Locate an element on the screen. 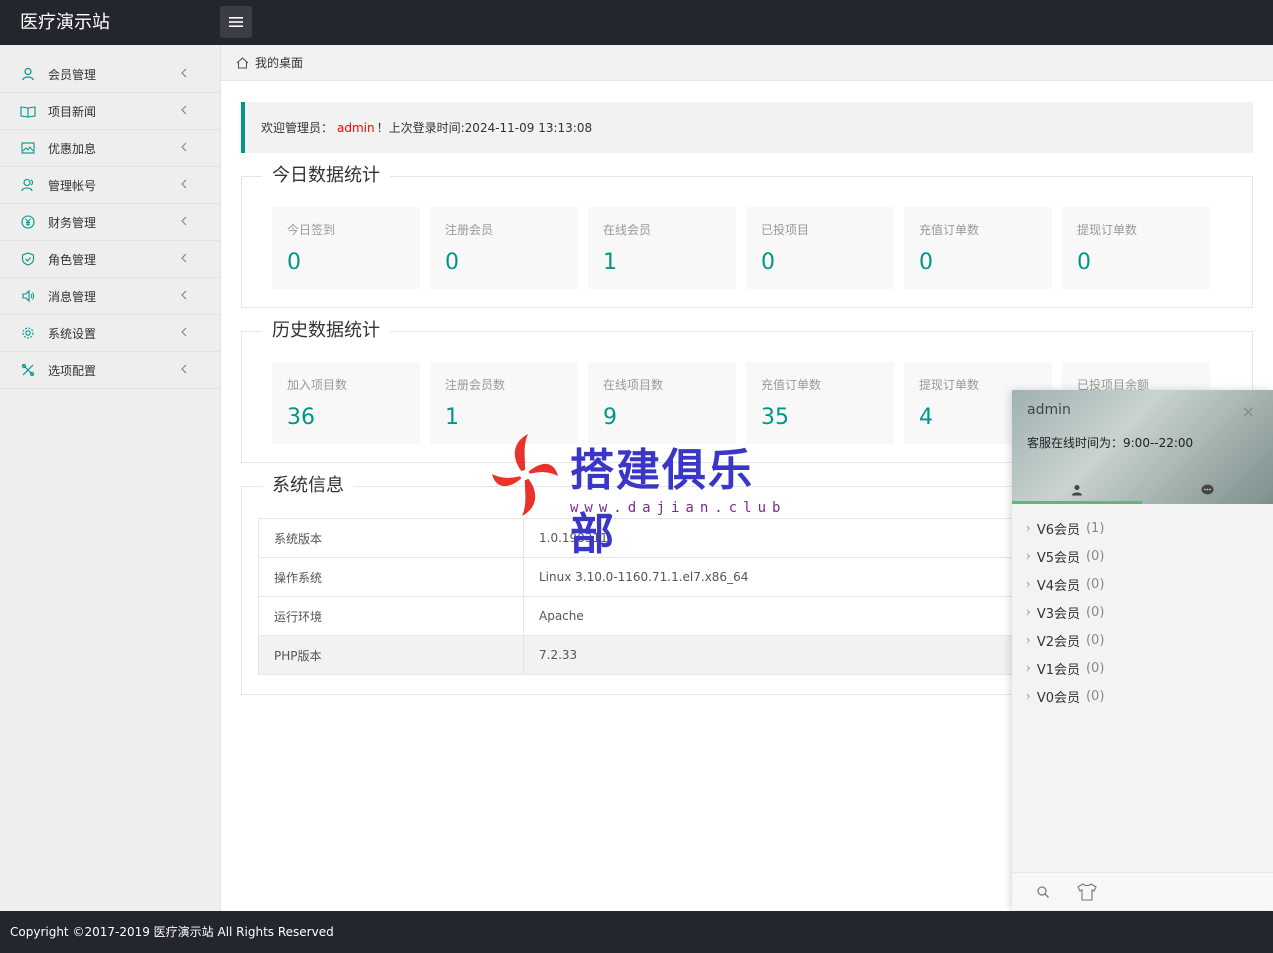 The height and width of the screenshot is (953, 1273). person-icon is located at coordinates (1077, 490).